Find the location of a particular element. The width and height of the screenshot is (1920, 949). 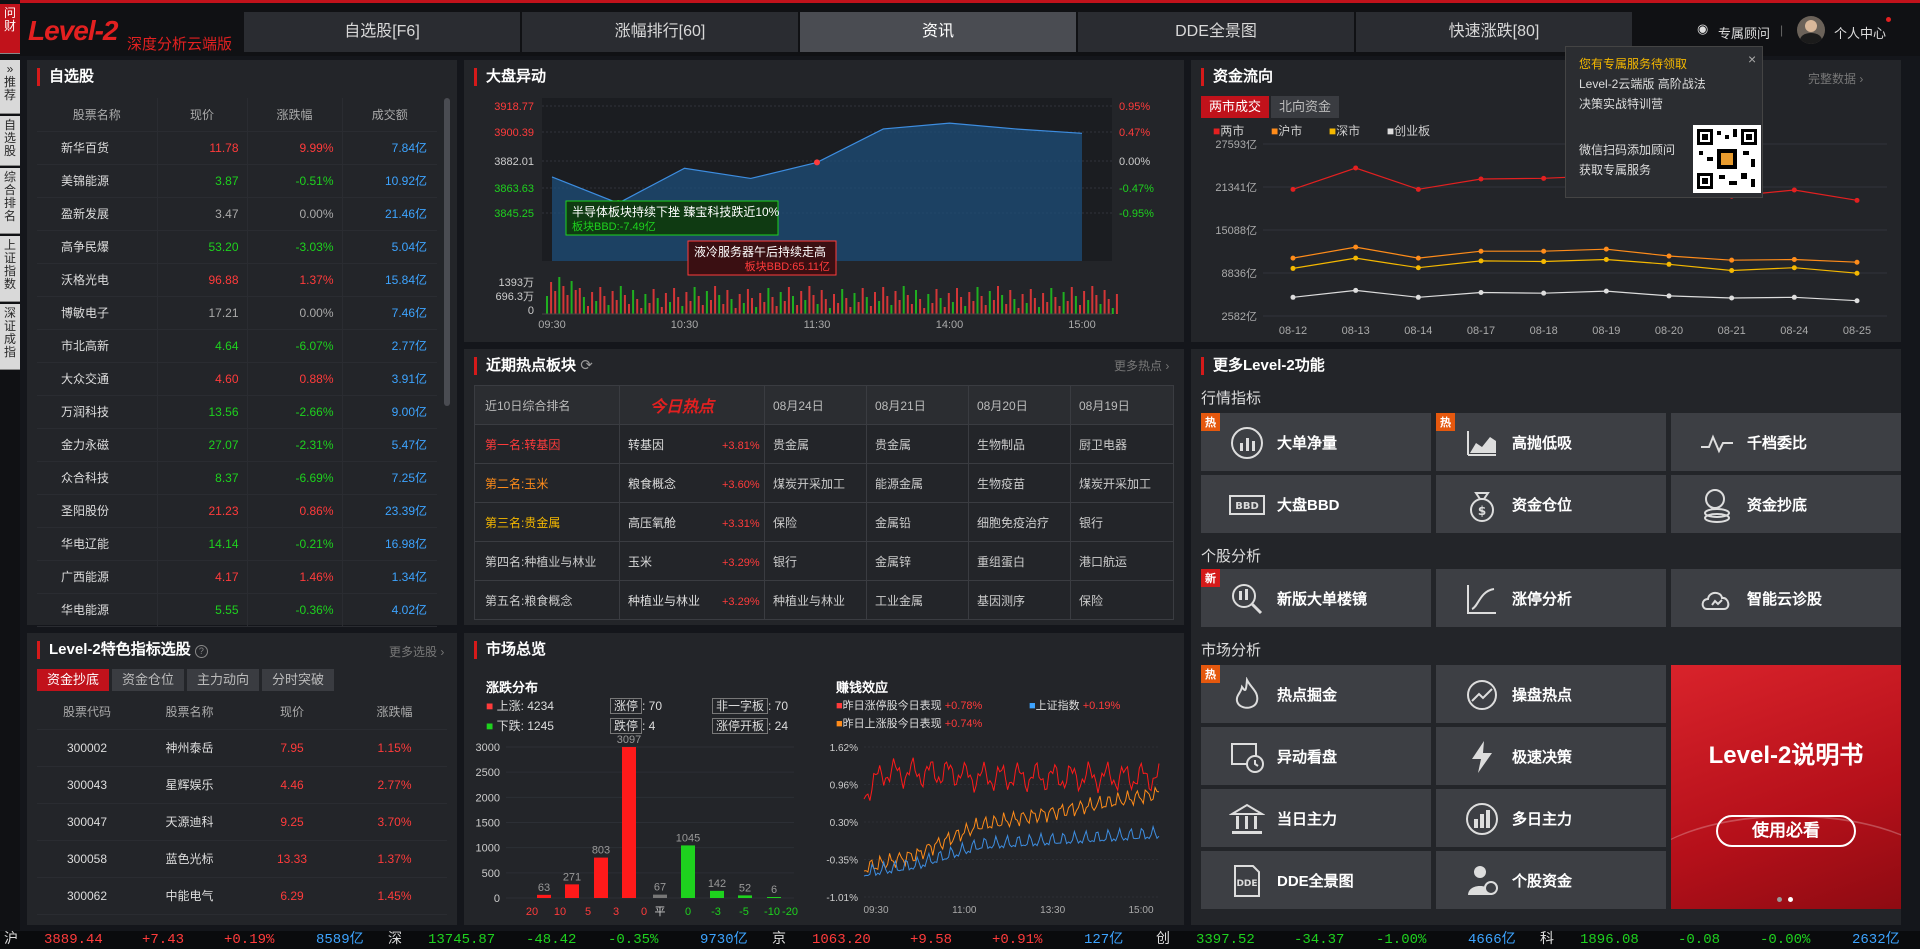

col-price: 现价 is located at coordinates (202, 115).